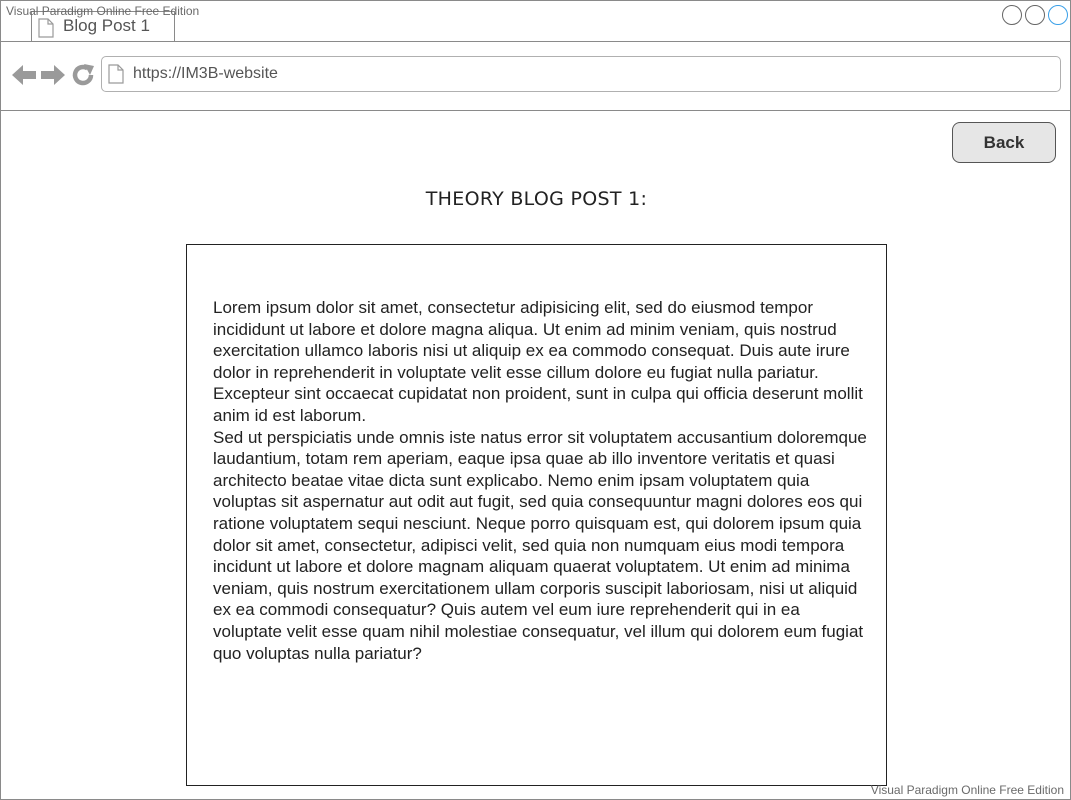 The height and width of the screenshot is (800, 1071). Describe the element at coordinates (536, 199) in the screenshot. I see `page-title: THEORY BLOG POST 1:` at that location.